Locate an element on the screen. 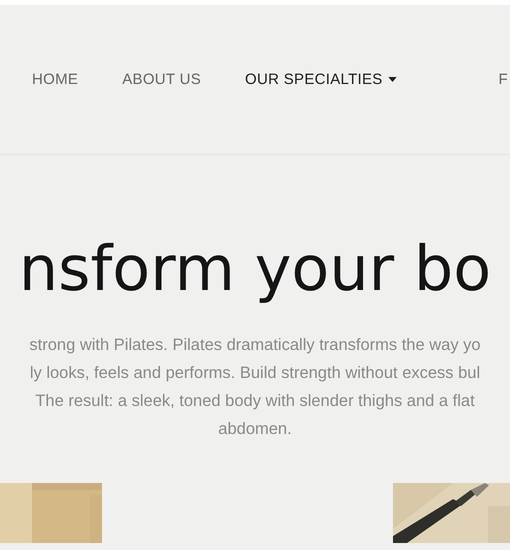  nav-link: OUR SPECIALTIES is located at coordinates (321, 79).